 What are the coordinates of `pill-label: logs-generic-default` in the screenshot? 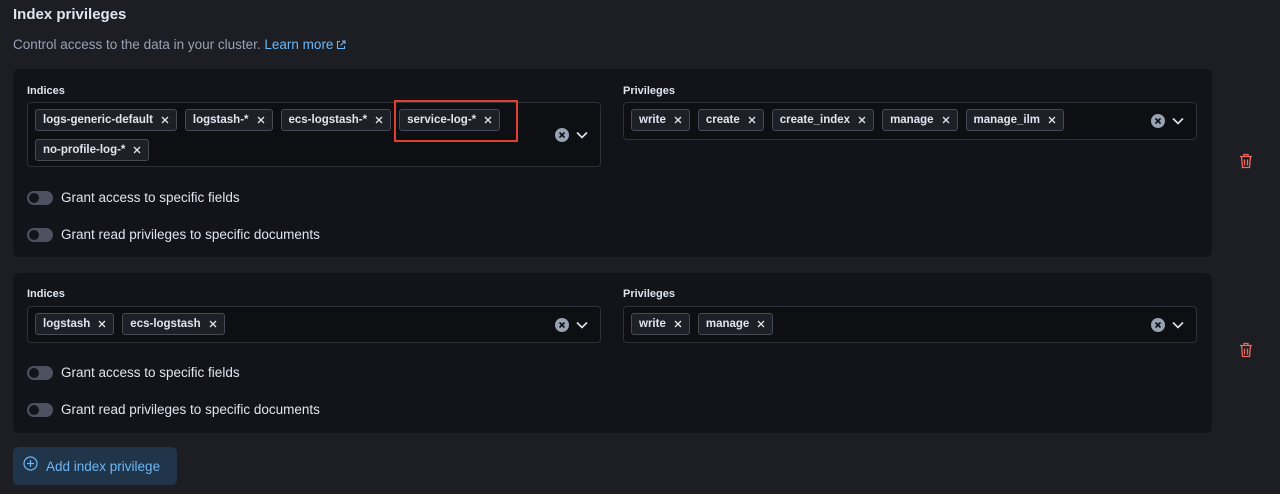 It's located at (98, 120).